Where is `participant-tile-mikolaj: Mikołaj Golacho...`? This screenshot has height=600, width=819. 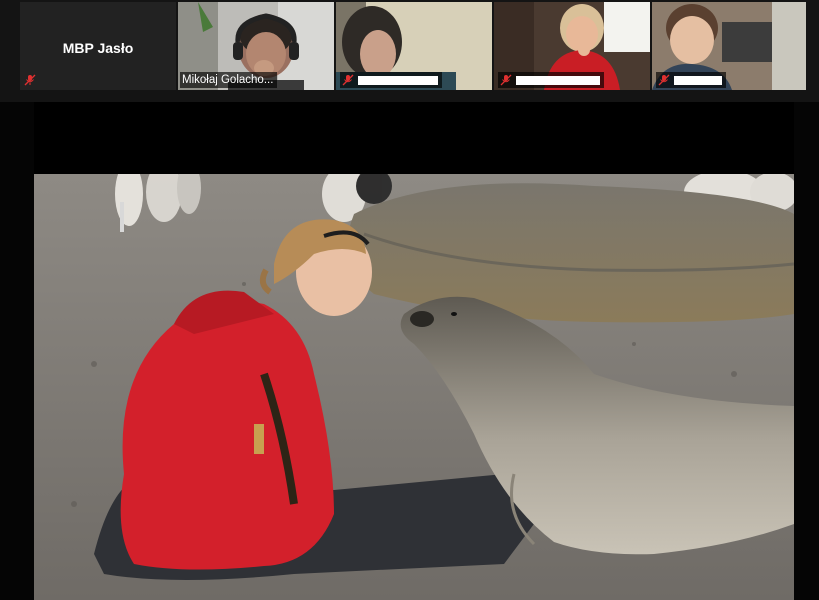
participant-tile-mikolaj: Mikołaj Golacho... is located at coordinates (256, 46).